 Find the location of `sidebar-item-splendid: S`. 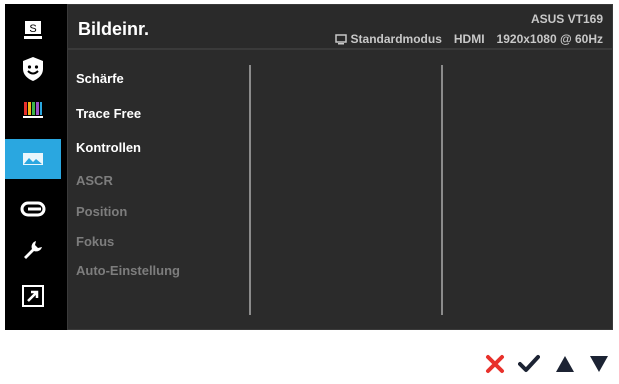

sidebar-item-splendid: S is located at coordinates (33, 30).